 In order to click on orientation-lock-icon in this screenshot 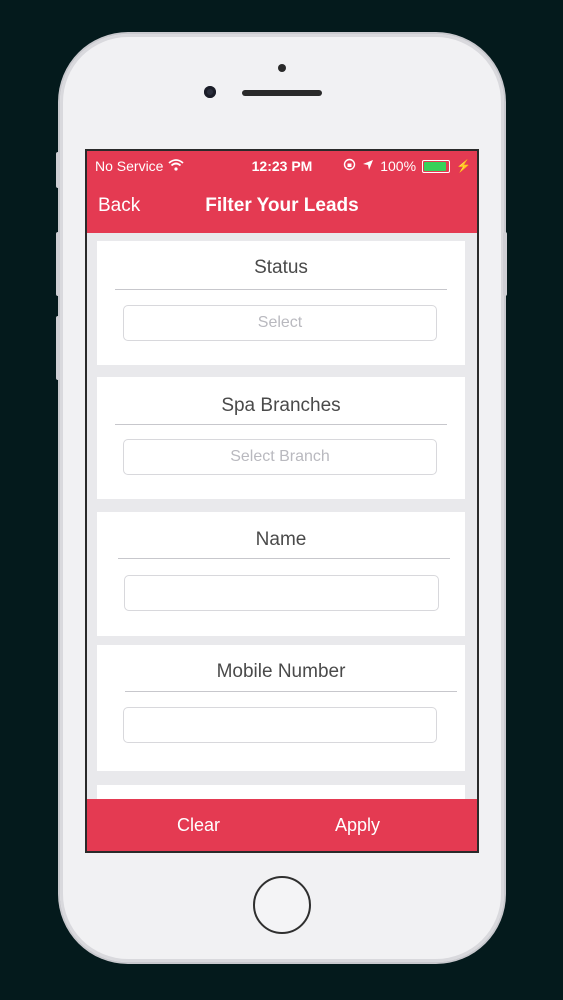, I will do `click(349, 166)`.